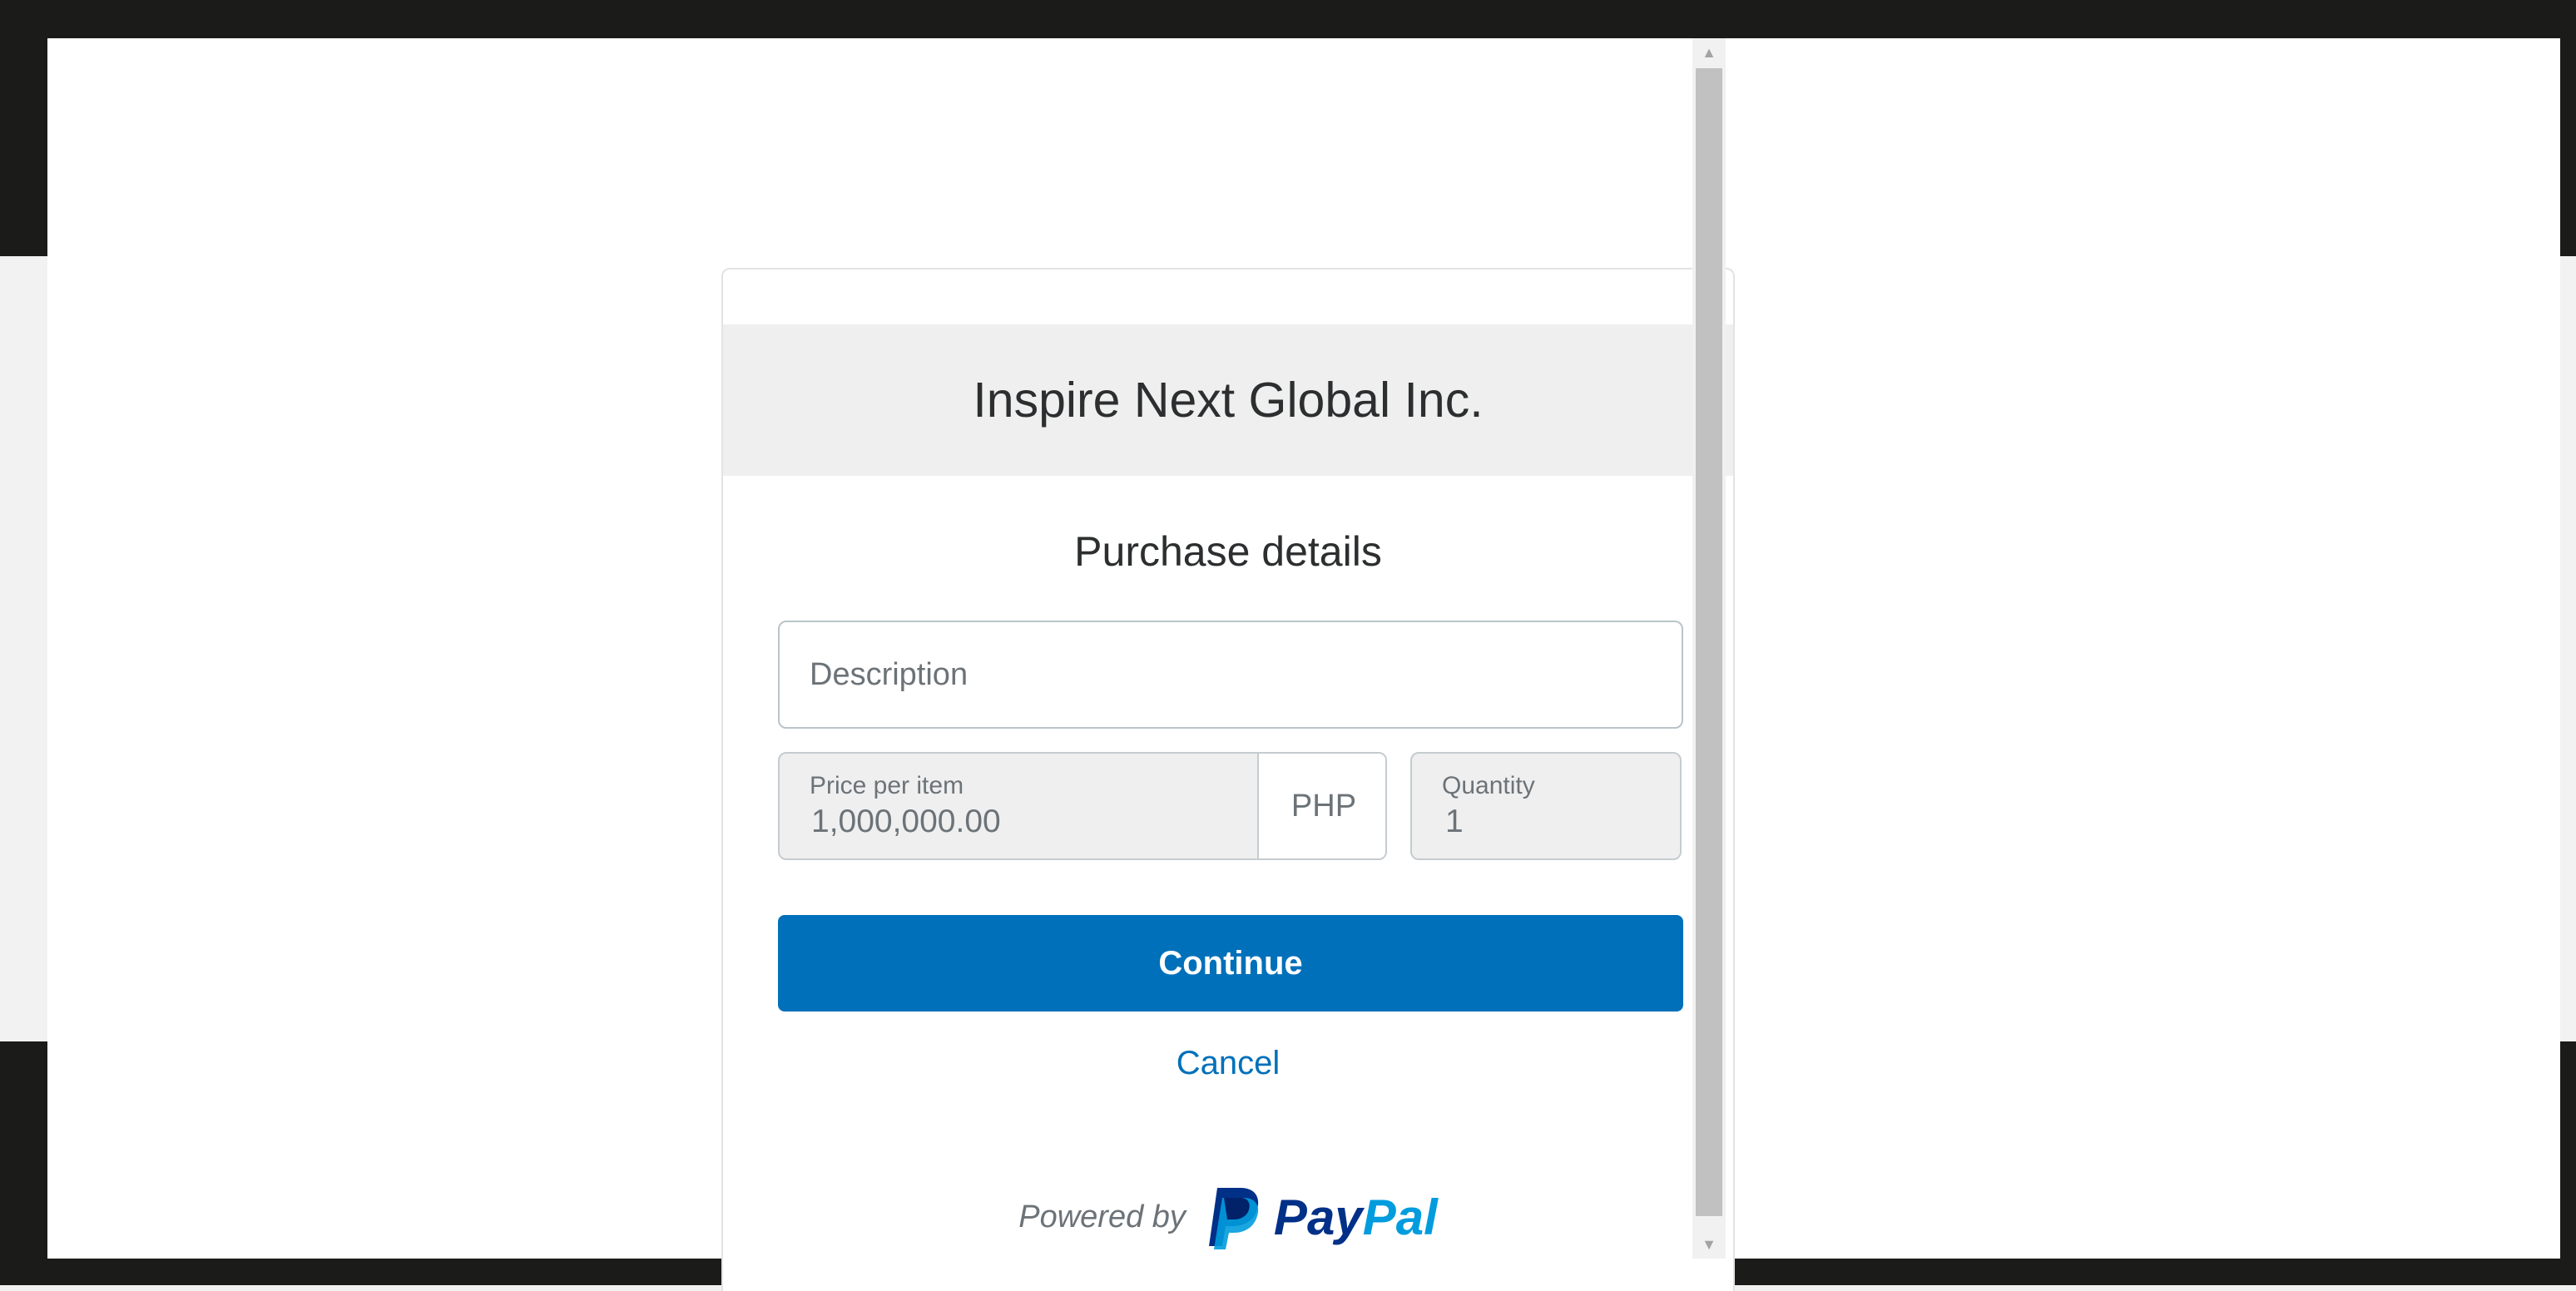 This screenshot has width=2576, height=1291. I want to click on merchant-header: Inspire Next Global Inc., so click(1228, 400).